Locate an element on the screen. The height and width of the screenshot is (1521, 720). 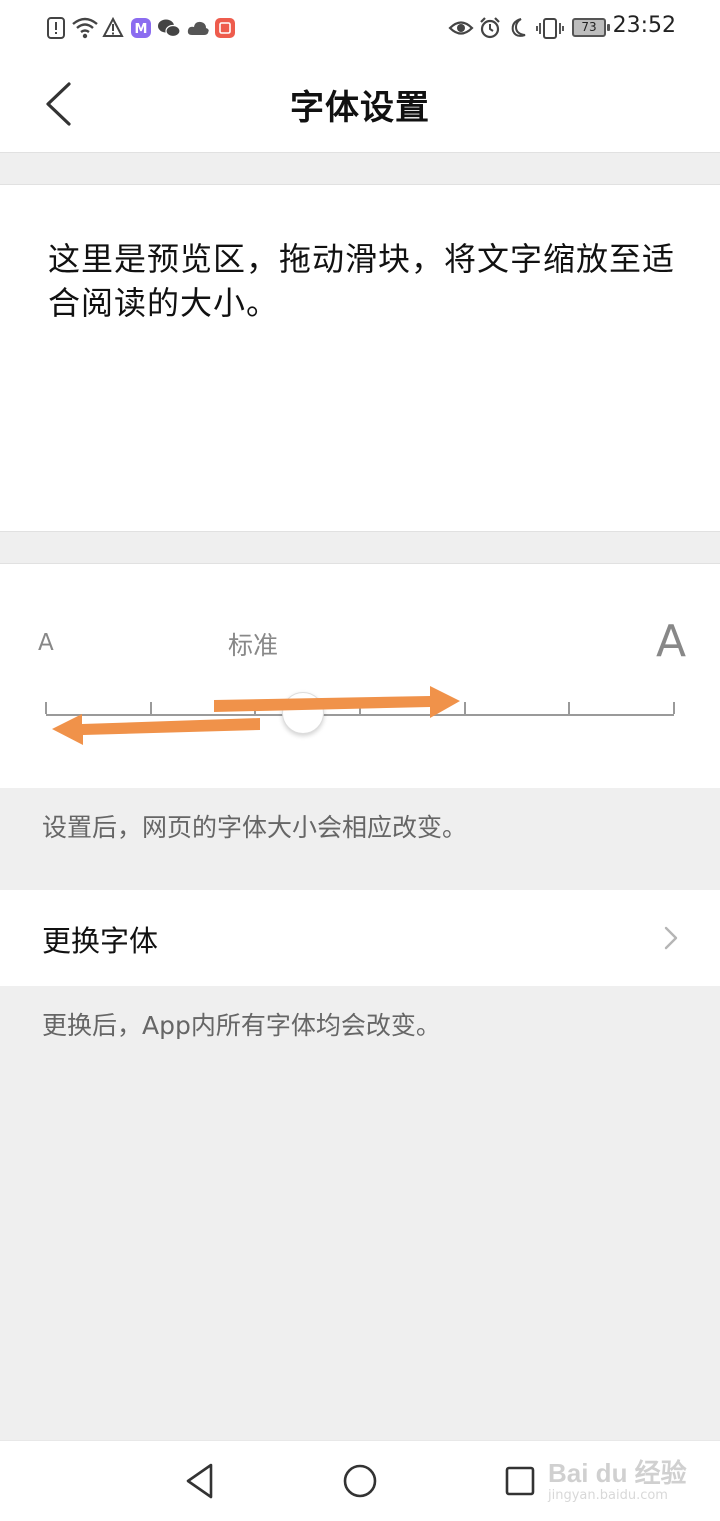
app-m-icon: M is located at coordinates (141, 28).